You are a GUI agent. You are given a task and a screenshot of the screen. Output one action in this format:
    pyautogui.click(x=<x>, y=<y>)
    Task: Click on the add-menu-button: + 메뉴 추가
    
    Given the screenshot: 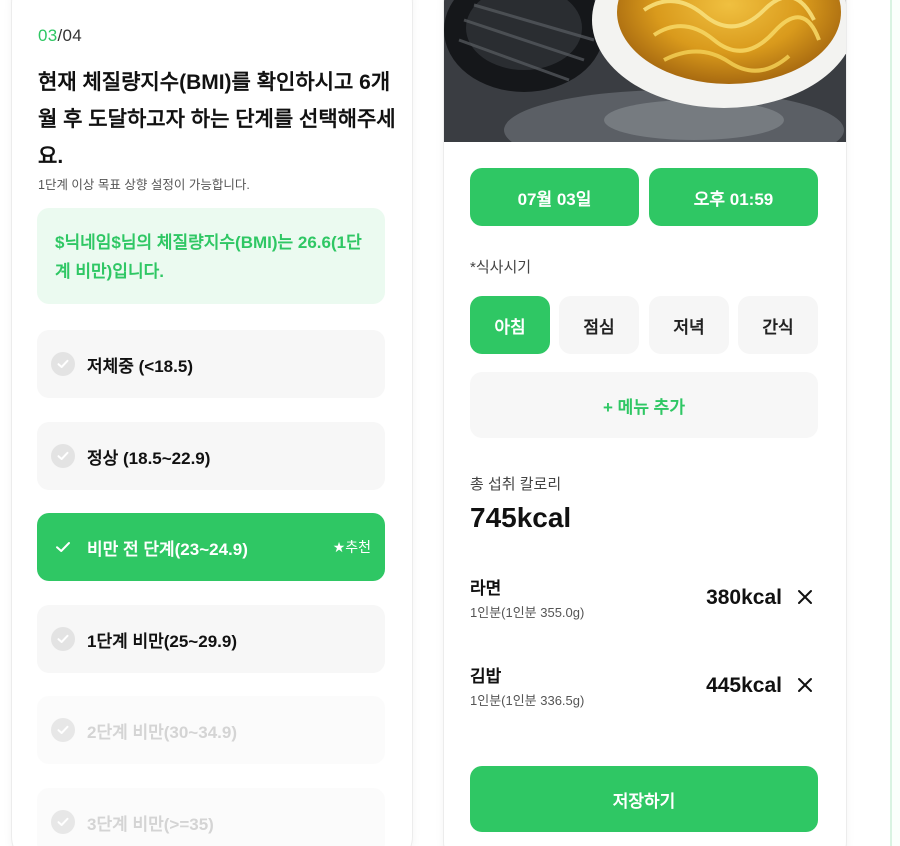 What is the action you would take?
    pyautogui.click(x=644, y=405)
    